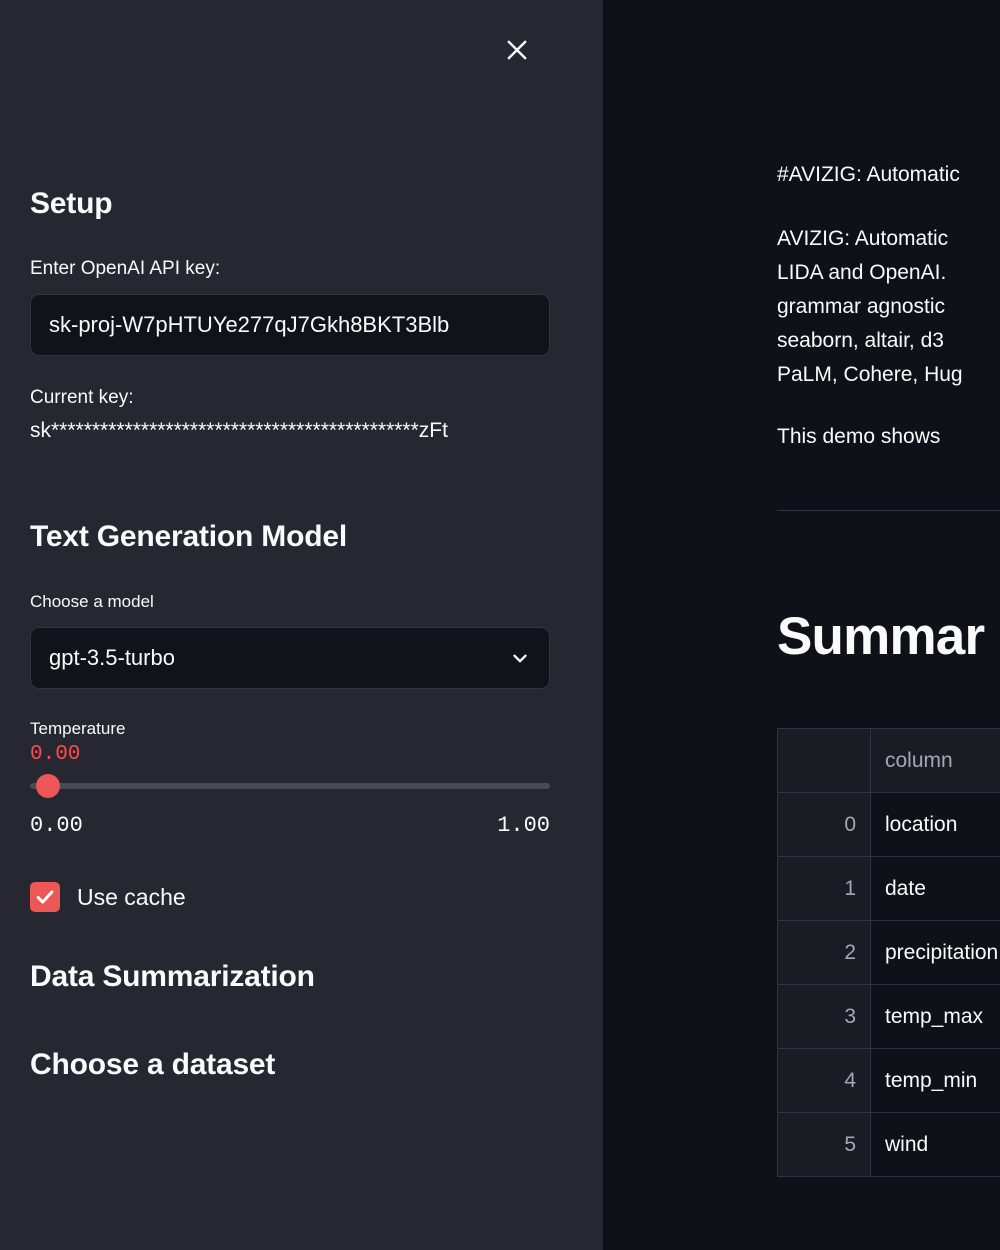 This screenshot has width=1000, height=1250. Describe the element at coordinates (172, 977) in the screenshot. I see `data-summarization-heading: Data Summarization` at that location.